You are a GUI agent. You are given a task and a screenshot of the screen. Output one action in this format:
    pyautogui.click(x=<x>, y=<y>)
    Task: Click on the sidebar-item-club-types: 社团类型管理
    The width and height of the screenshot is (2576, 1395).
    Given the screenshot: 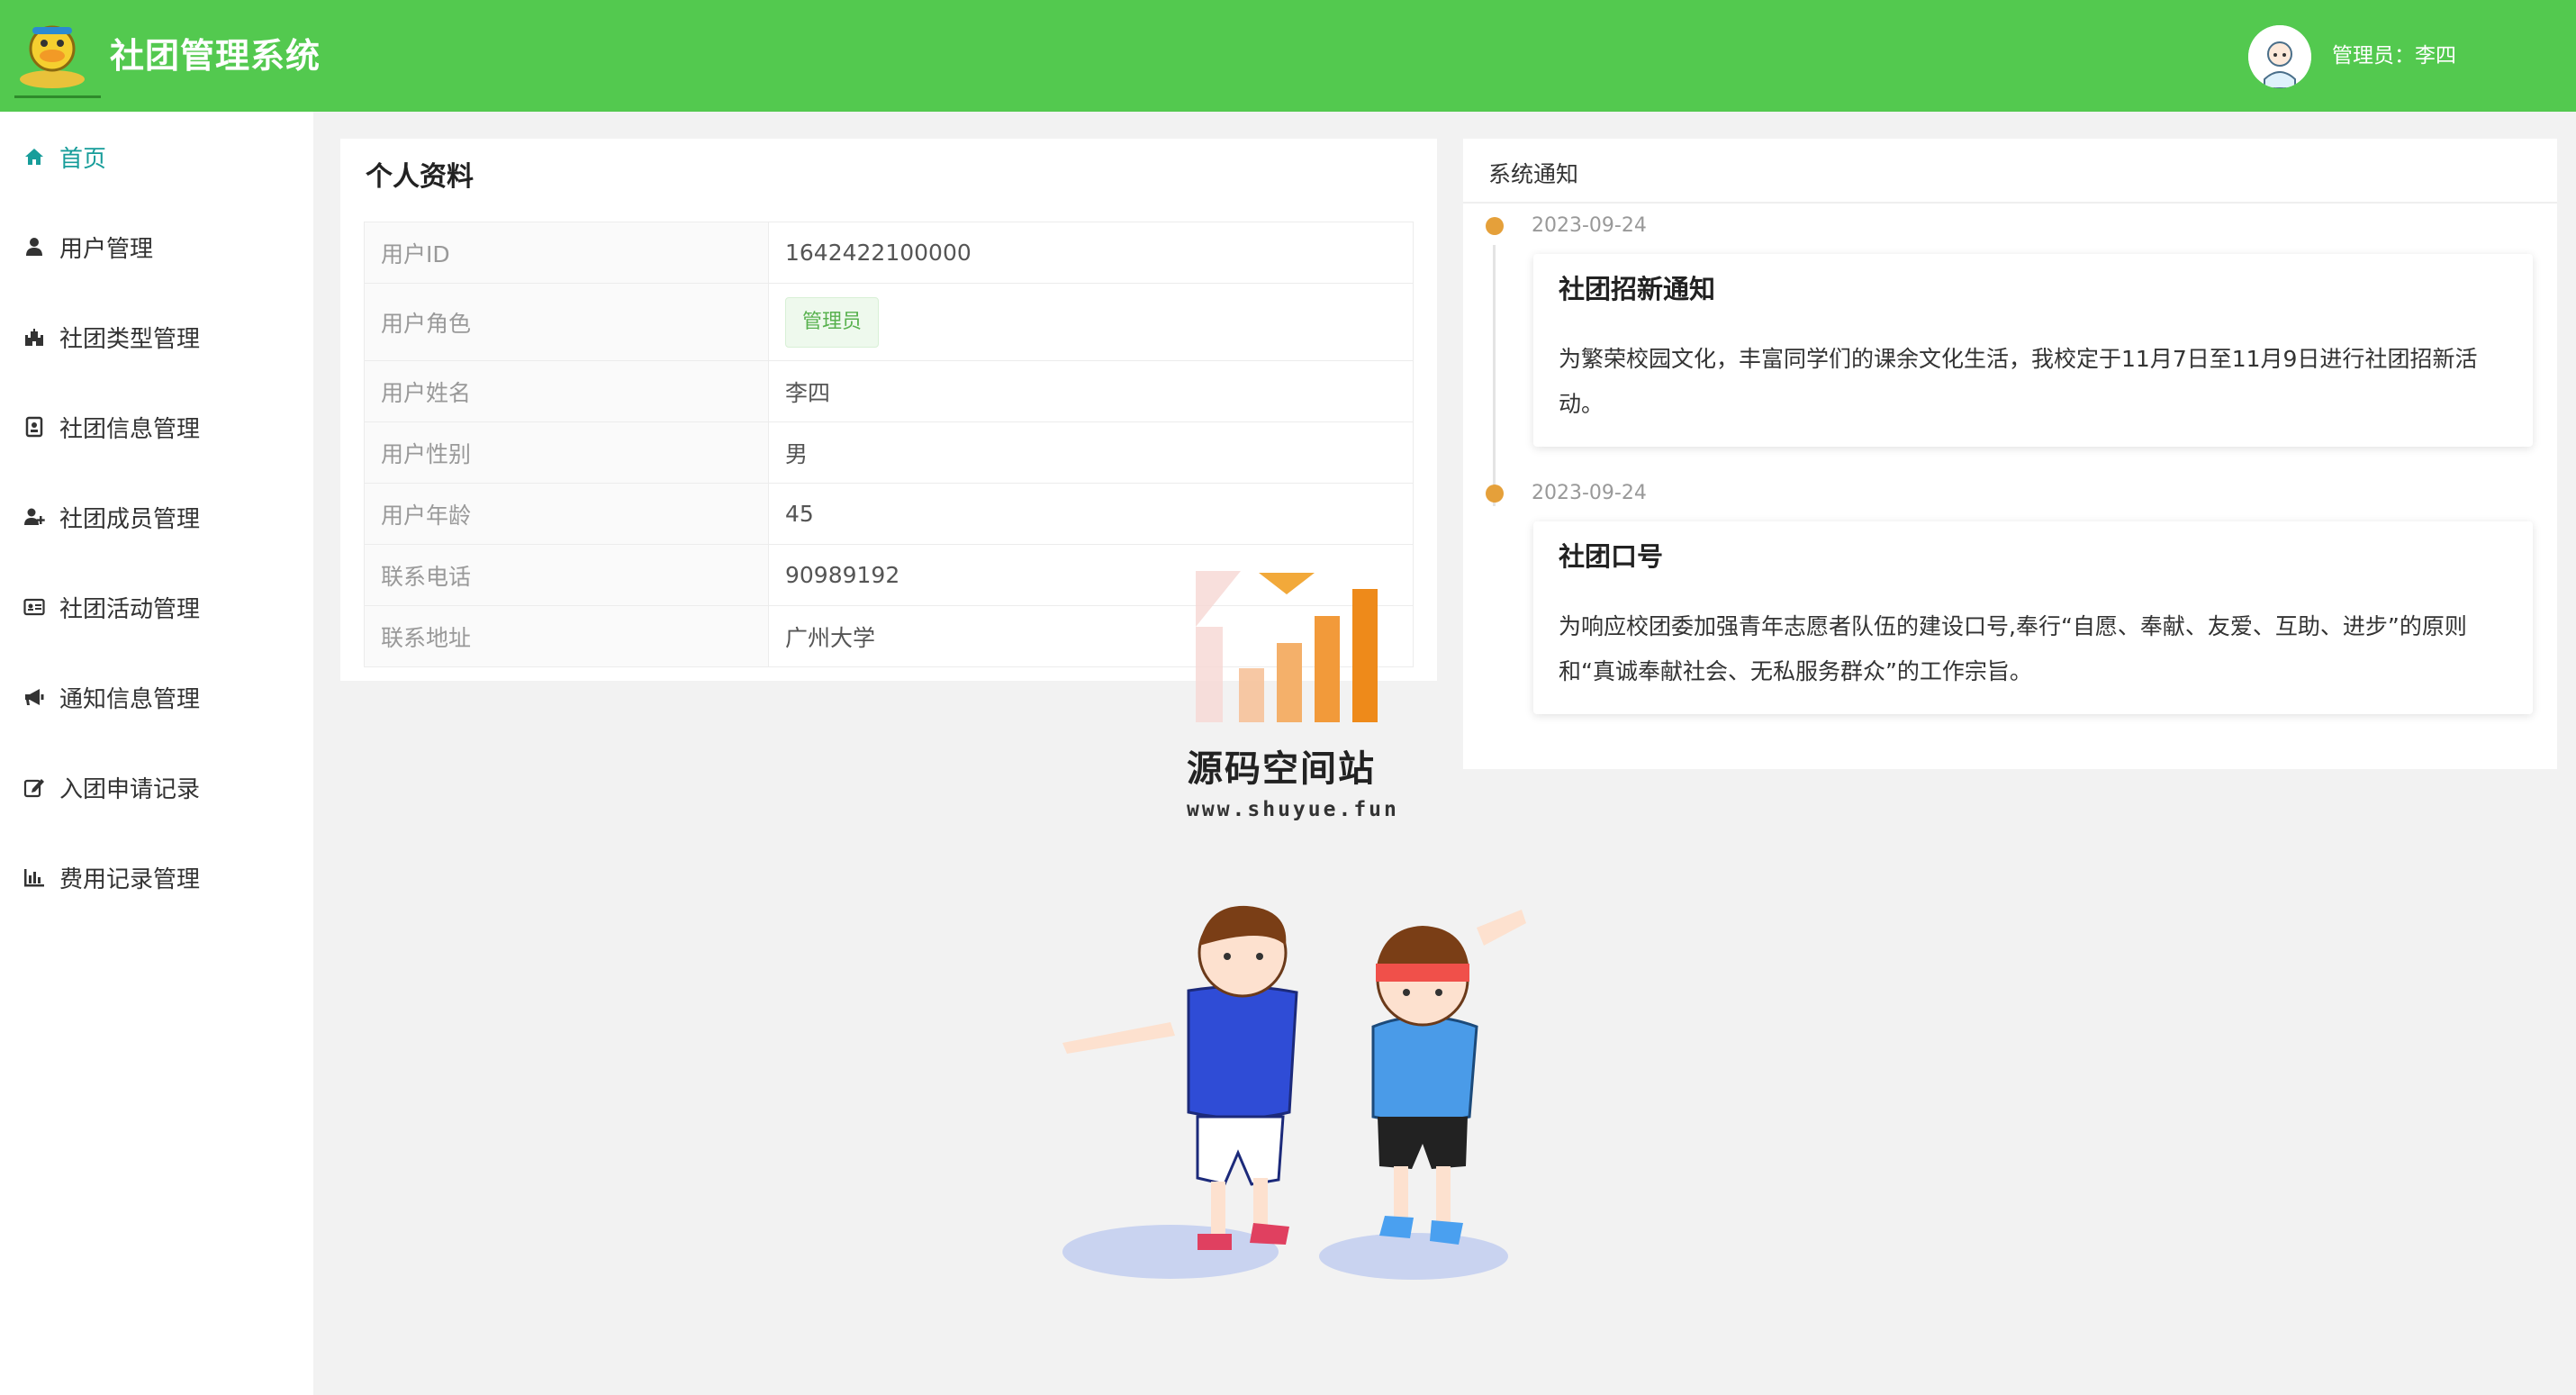 What is the action you would take?
    pyautogui.click(x=156, y=337)
    